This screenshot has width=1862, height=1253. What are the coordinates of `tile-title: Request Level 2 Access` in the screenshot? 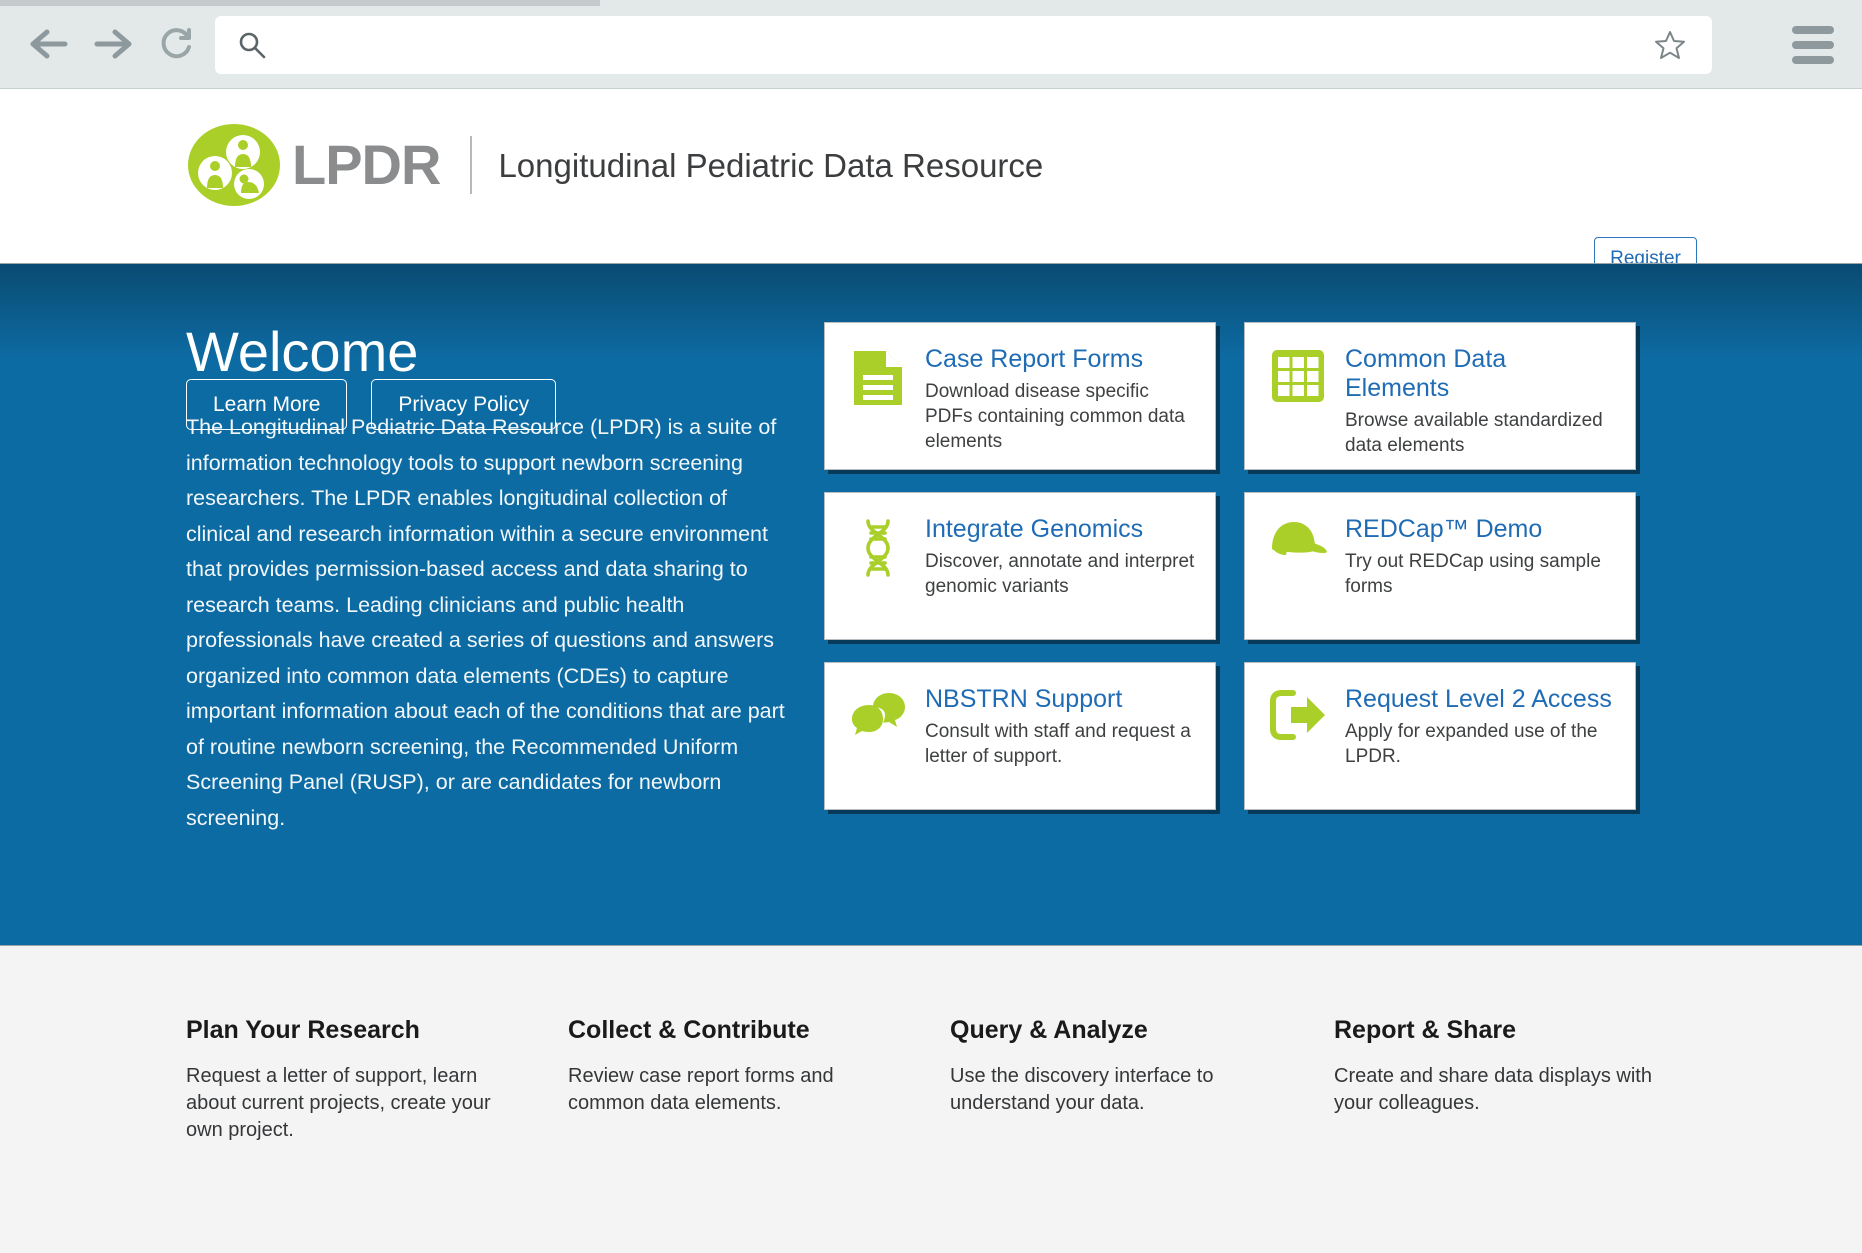 It's located at (1478, 699).